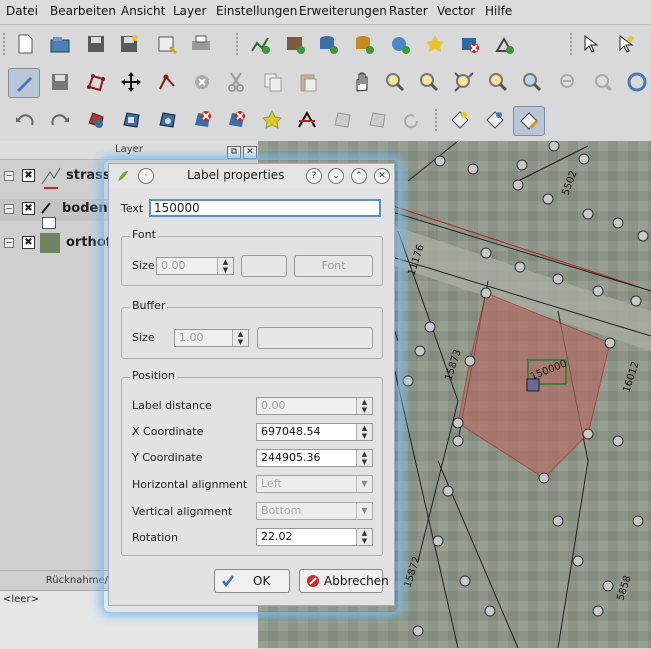  Describe the element at coordinates (342, 120) in the screenshot. I see `merge-icon` at that location.